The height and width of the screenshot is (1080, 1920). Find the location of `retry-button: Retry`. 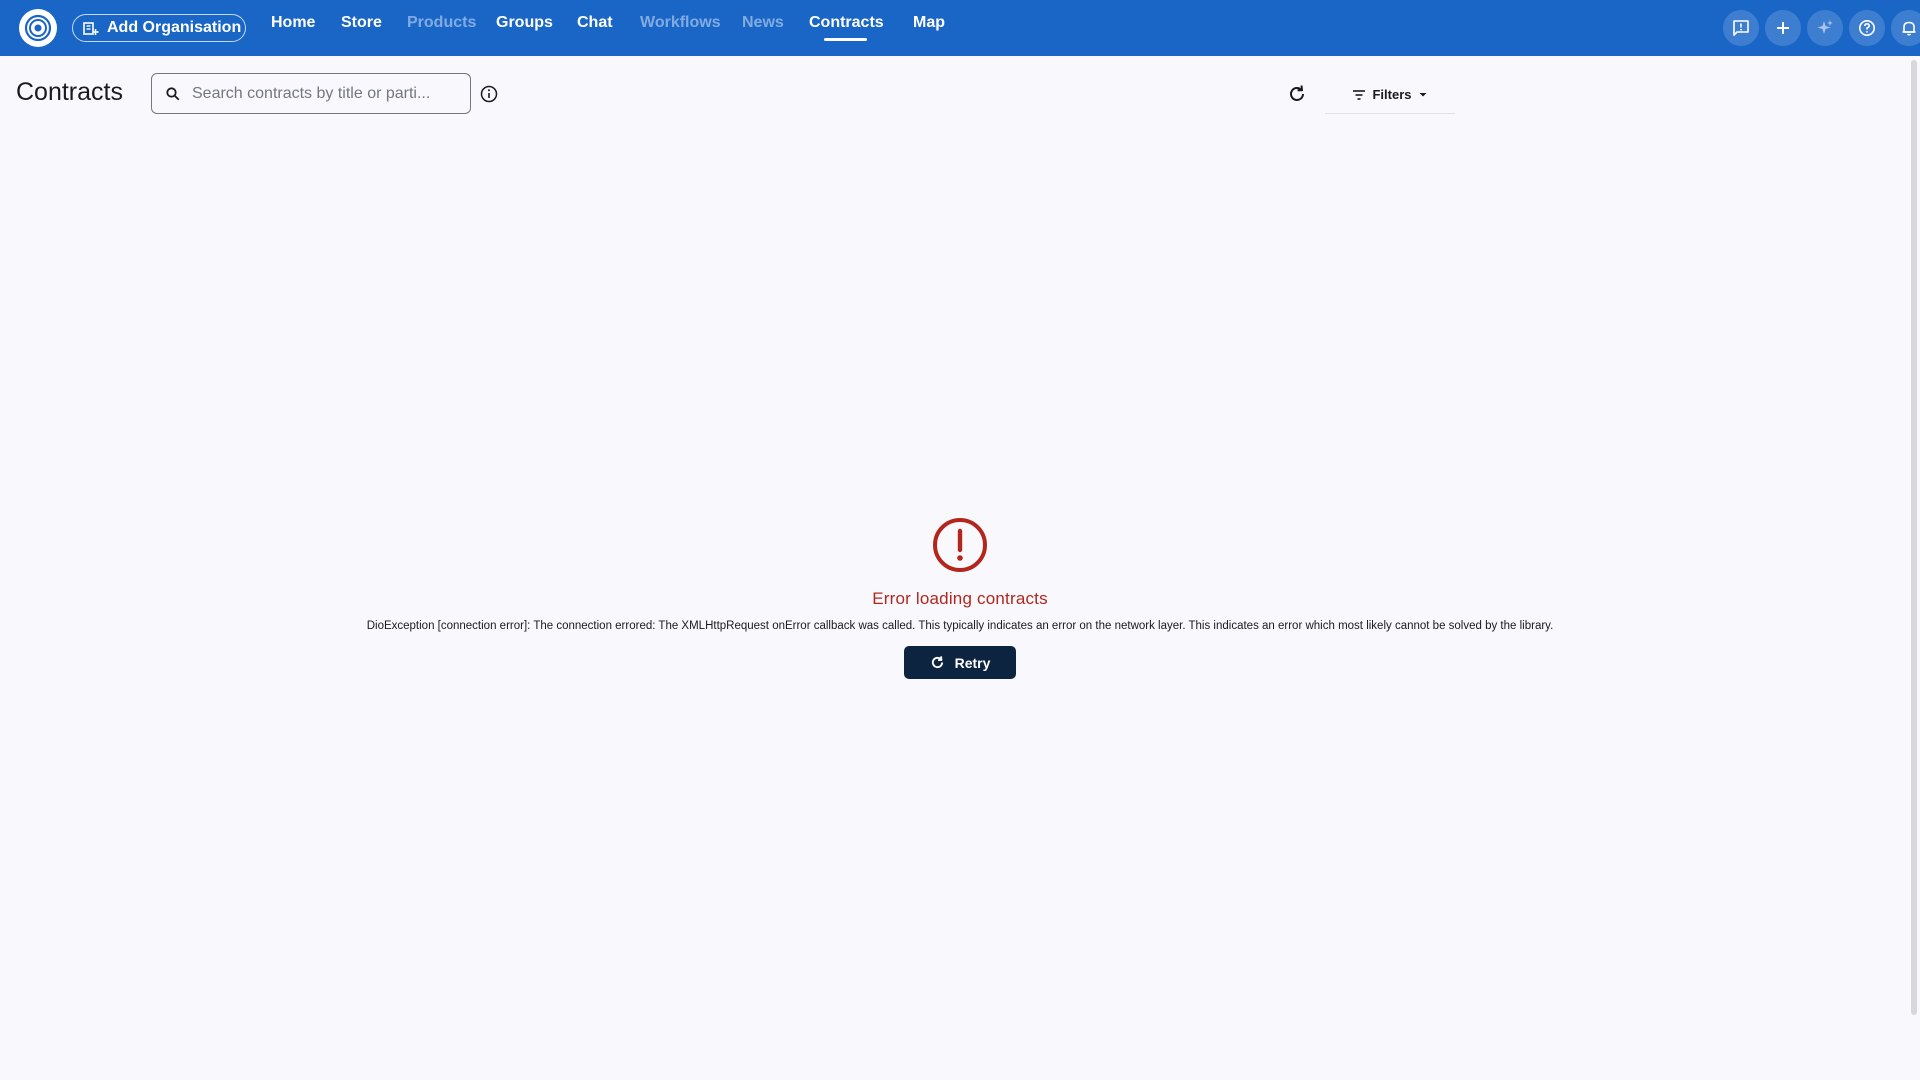

retry-button: Retry is located at coordinates (960, 662).